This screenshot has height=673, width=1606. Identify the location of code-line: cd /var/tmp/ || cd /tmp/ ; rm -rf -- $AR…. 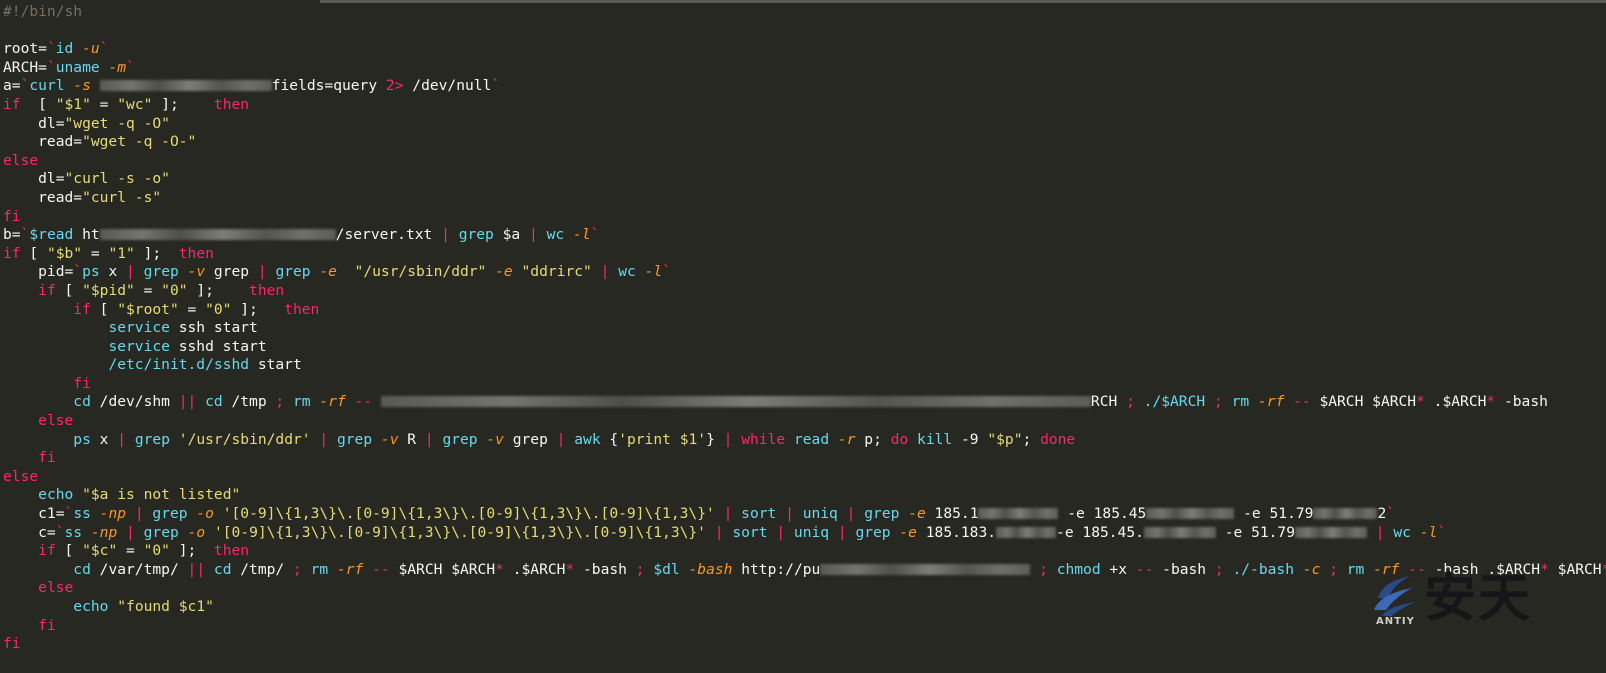
(804, 570).